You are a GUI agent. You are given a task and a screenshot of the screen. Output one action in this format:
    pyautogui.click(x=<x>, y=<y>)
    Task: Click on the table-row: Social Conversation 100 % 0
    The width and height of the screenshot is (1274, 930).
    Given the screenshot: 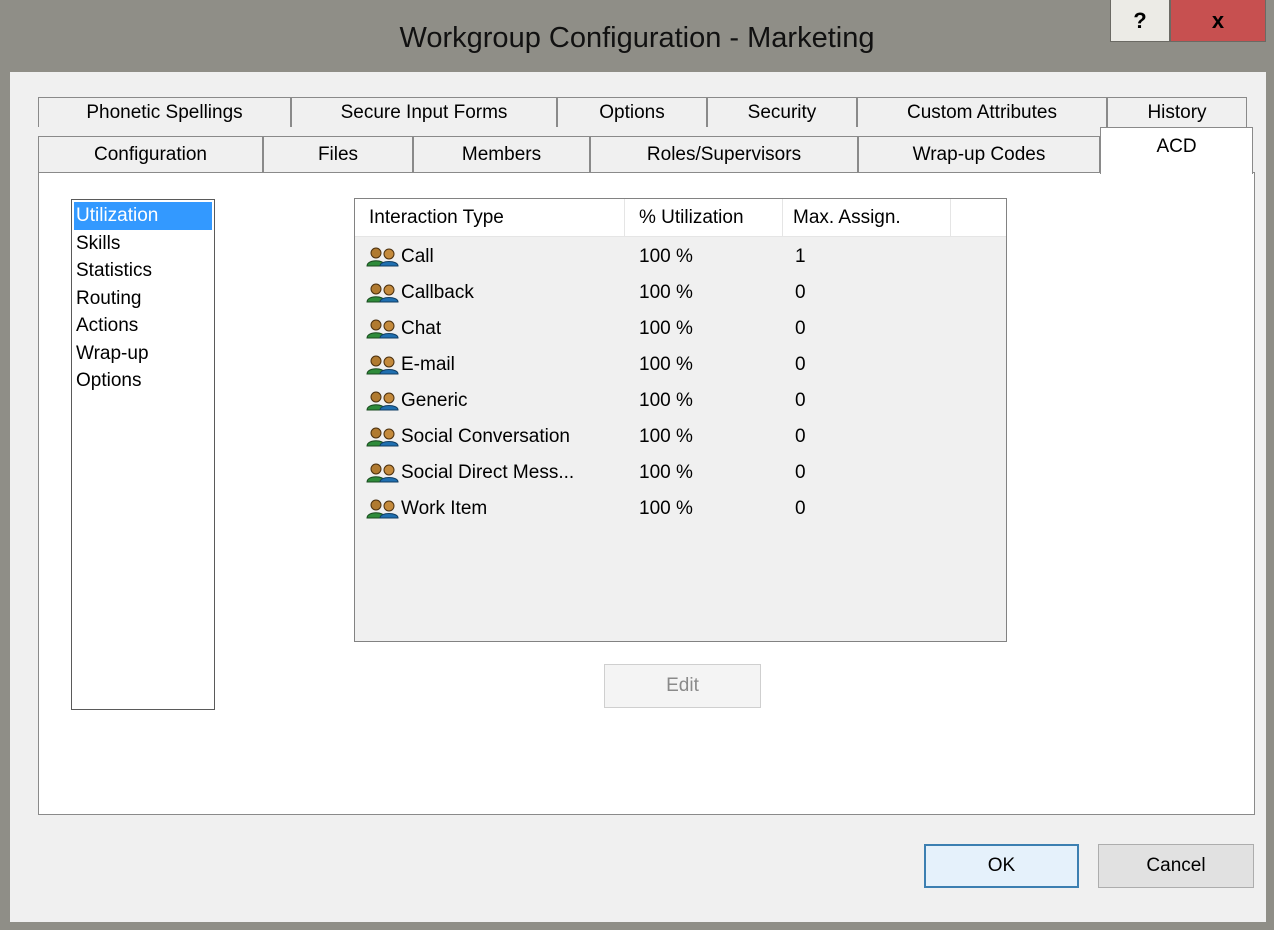 What is the action you would take?
    pyautogui.click(x=680, y=437)
    